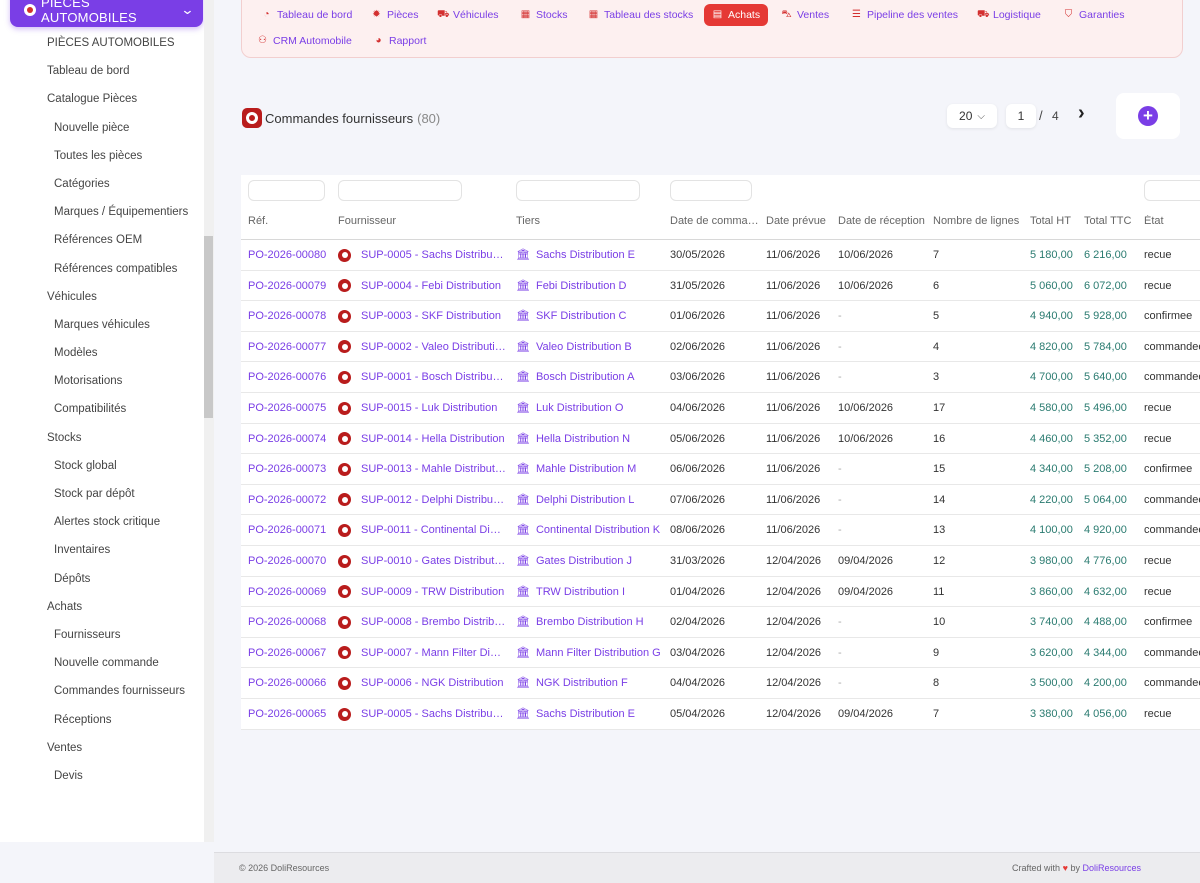 This screenshot has width=1200, height=883. What do you see at coordinates (1009, 15) in the screenshot?
I see `tab-logistique: ⛟ Logistique` at bounding box center [1009, 15].